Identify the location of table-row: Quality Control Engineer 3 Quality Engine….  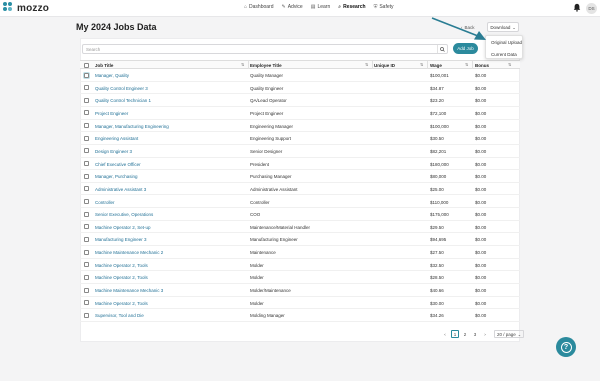
(300, 88).